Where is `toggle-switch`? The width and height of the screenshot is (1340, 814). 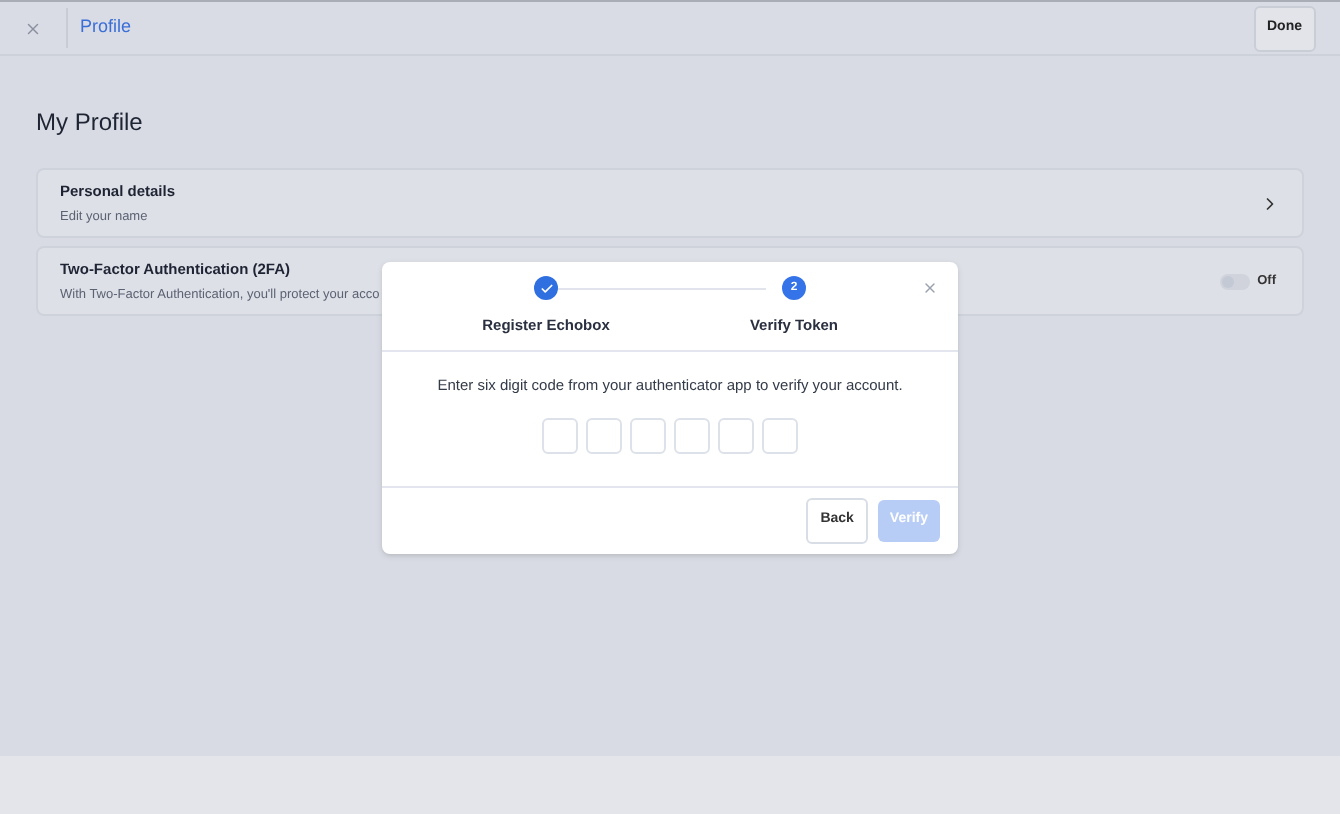
toggle-switch is located at coordinates (1234, 281).